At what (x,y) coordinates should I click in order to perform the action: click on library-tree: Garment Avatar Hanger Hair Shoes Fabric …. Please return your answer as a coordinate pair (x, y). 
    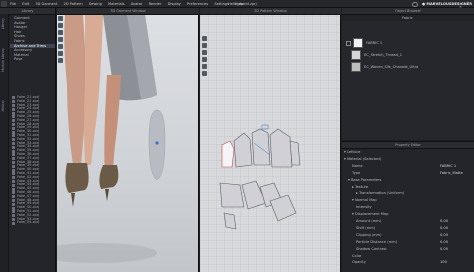
    Looking at the image, I should click on (32, 39).